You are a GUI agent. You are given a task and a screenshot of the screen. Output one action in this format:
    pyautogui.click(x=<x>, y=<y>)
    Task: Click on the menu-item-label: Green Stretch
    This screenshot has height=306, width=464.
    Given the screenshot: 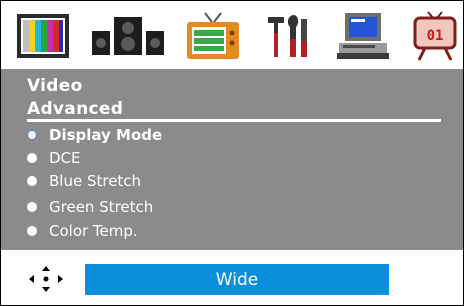 What is the action you would take?
    pyautogui.click(x=101, y=207)
    